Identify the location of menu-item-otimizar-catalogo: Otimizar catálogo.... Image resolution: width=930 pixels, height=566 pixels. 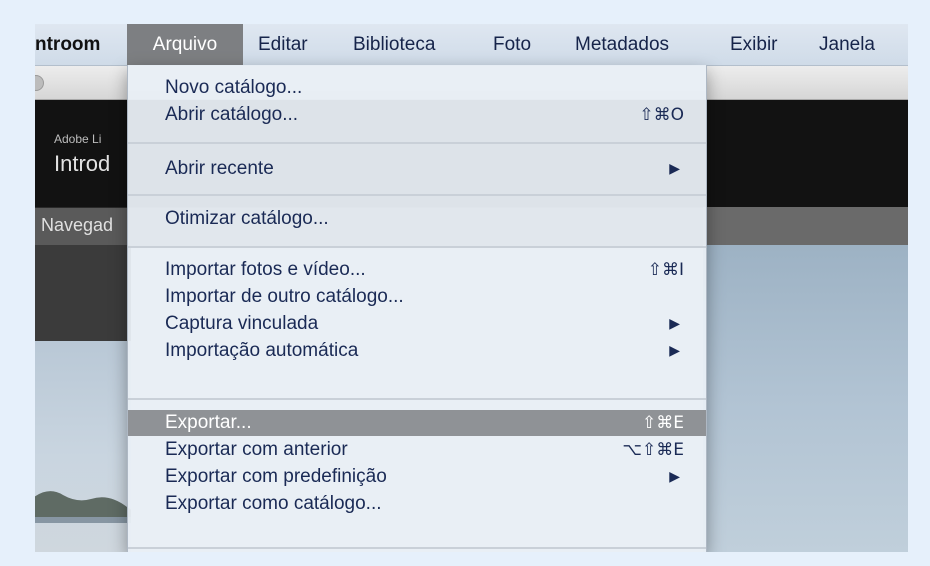
(417, 219).